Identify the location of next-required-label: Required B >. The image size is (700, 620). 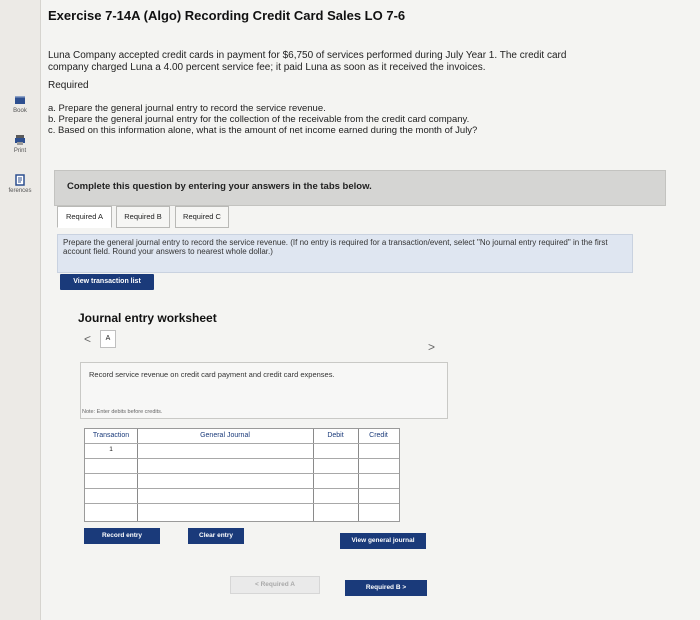
(386, 587).